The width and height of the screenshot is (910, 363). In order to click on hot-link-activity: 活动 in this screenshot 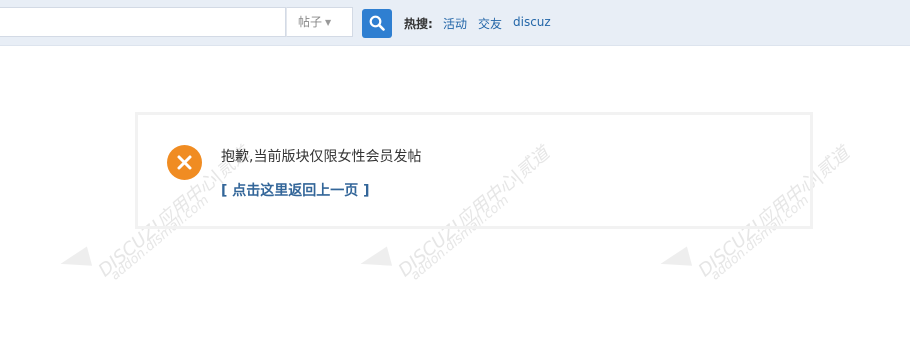, I will do `click(455, 23)`.